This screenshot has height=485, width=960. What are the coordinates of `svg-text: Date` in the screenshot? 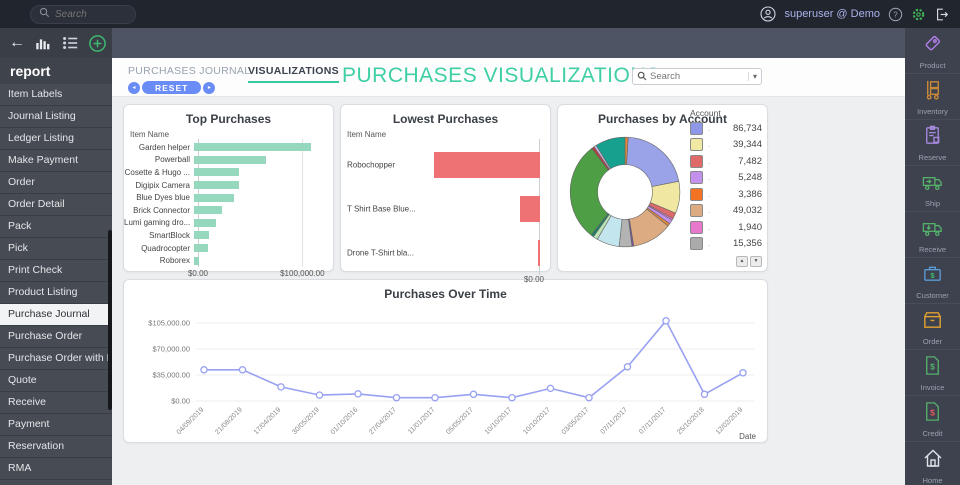 It's located at (747, 436).